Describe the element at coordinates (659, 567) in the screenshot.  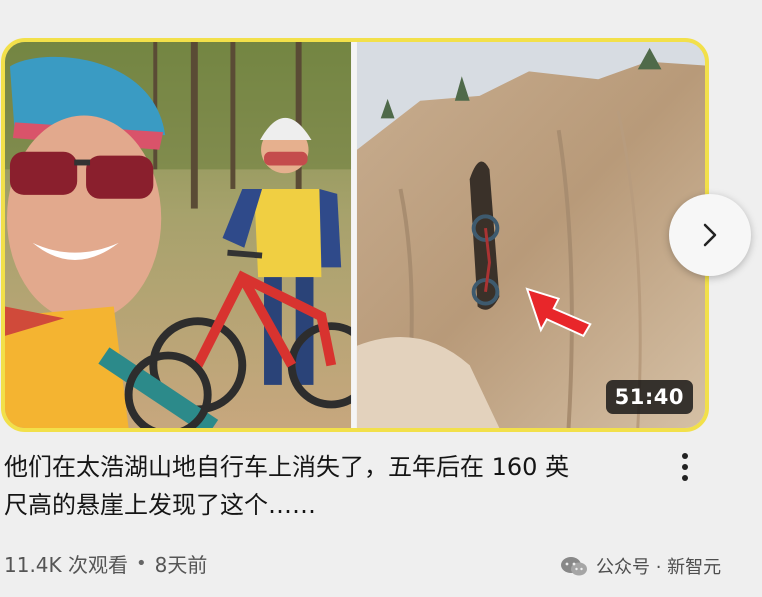
I see `watermark-text: 公众号 · 新智元` at that location.